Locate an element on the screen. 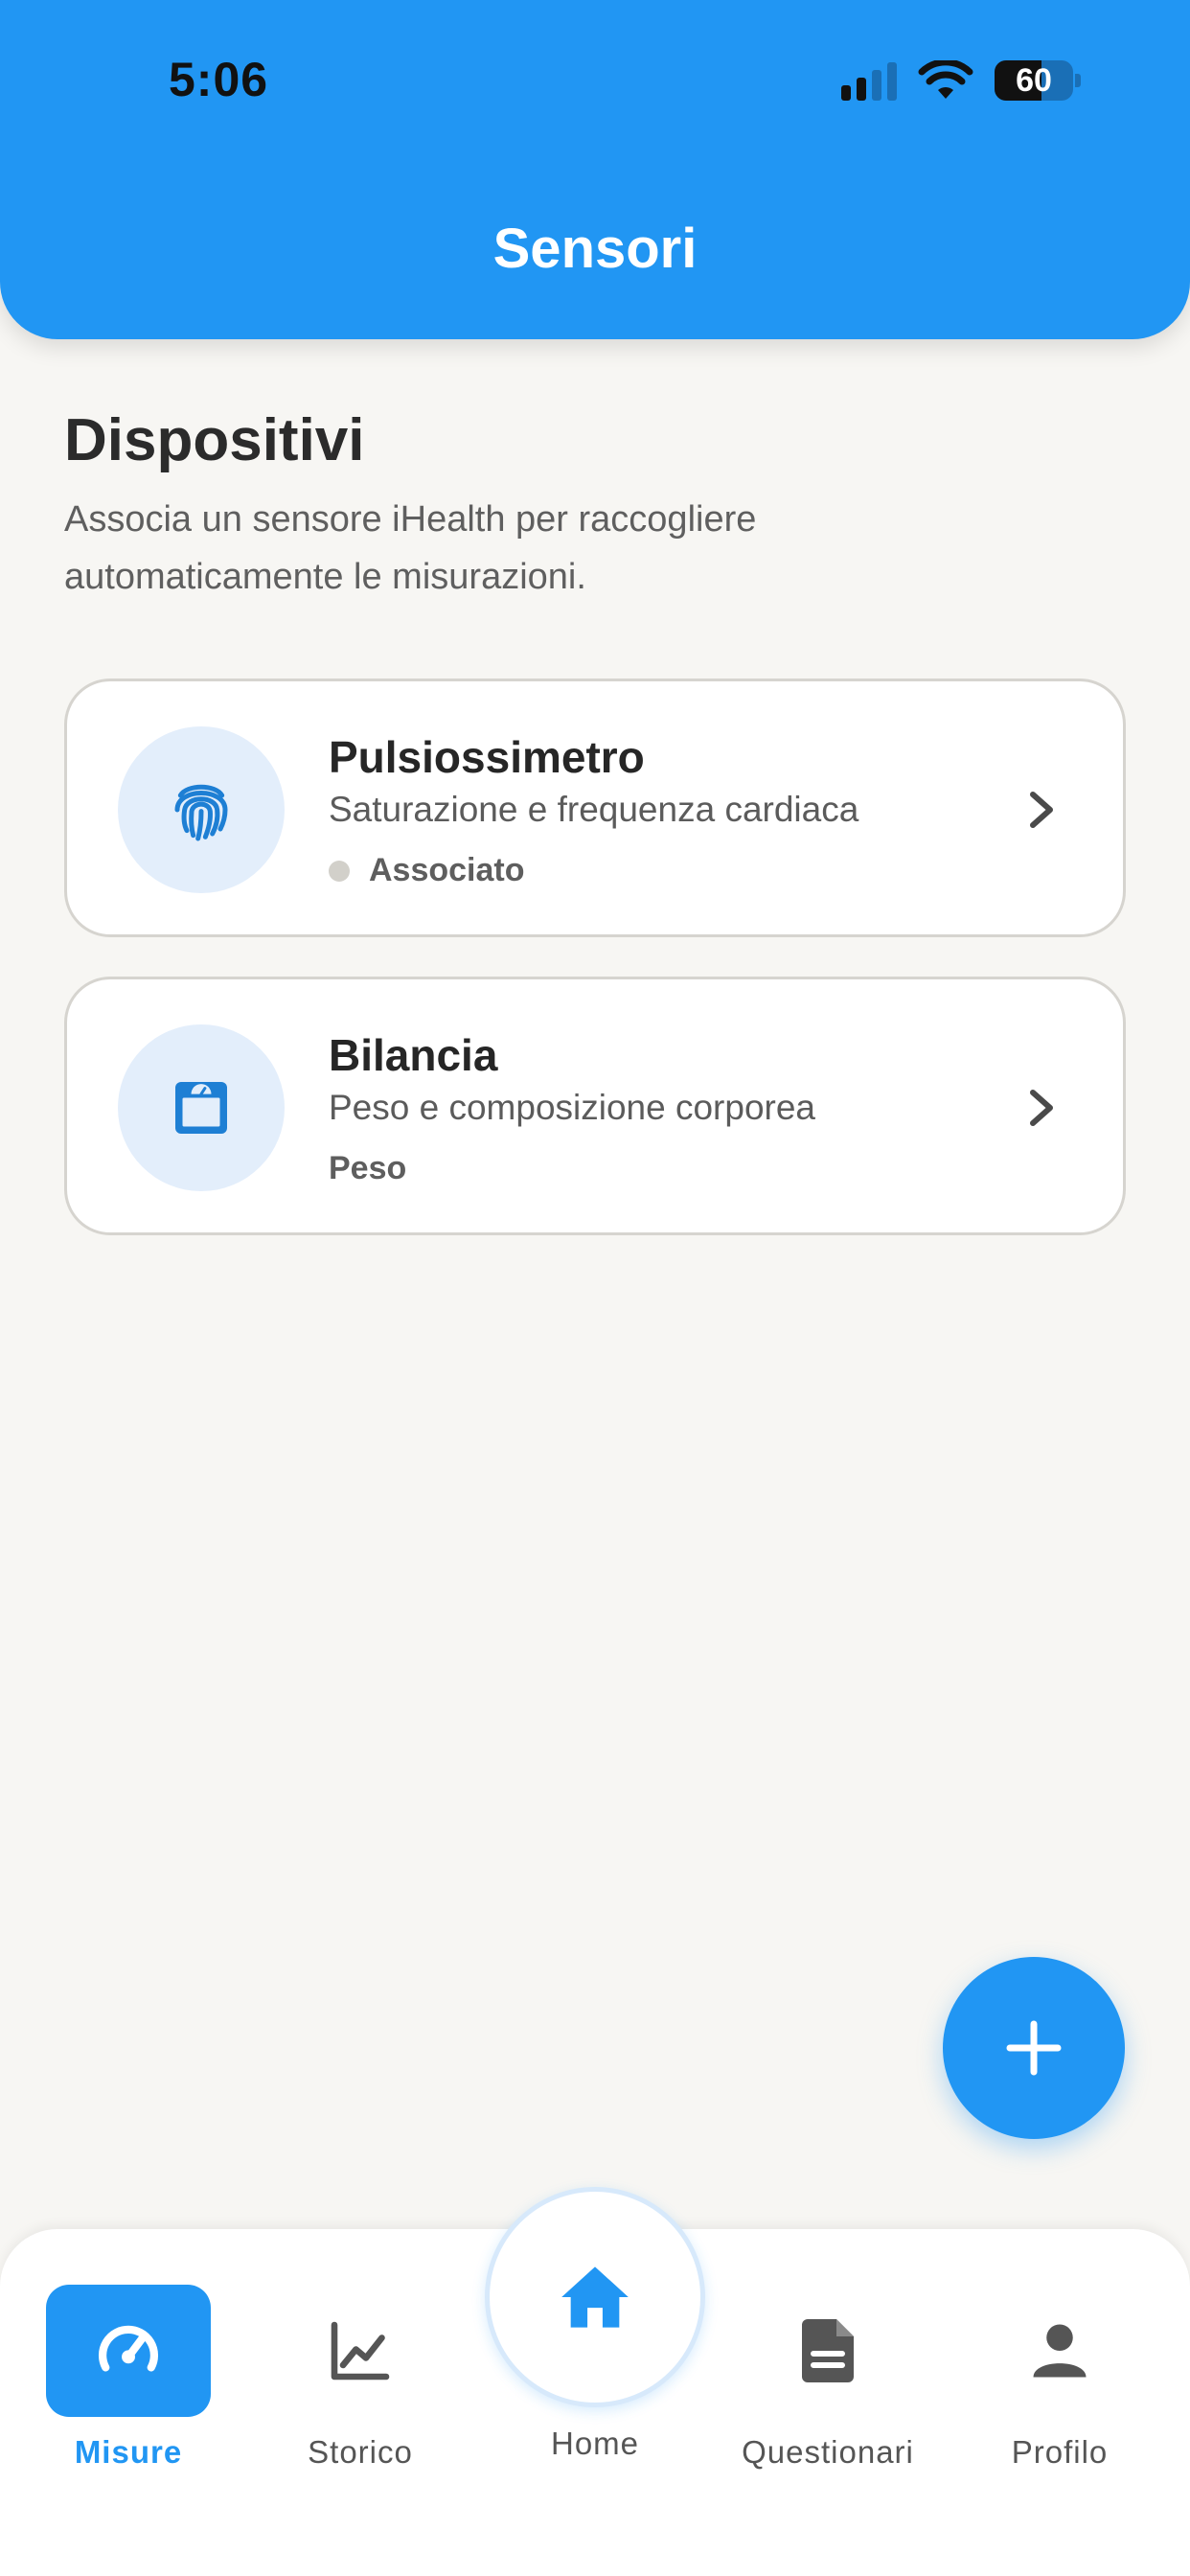 The height and width of the screenshot is (2576, 1190). cellular-signal-icon is located at coordinates (869, 80).